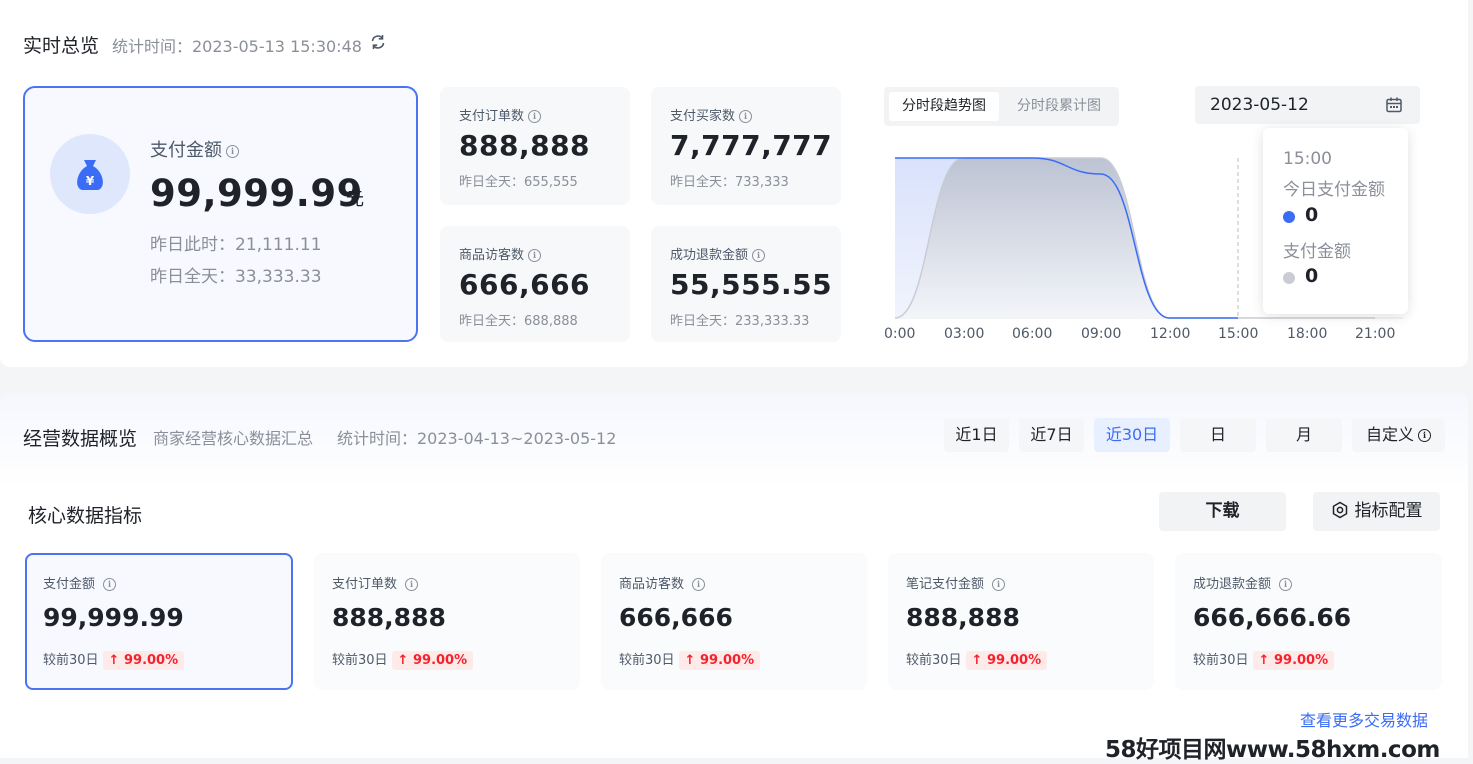 The width and height of the screenshot is (1473, 764). Describe the element at coordinates (1021, 621) in the screenshot. I see `metric-card-note-payment: 笔记支付金额 i 888,888 较前30日 ↑ 99.00%` at that location.